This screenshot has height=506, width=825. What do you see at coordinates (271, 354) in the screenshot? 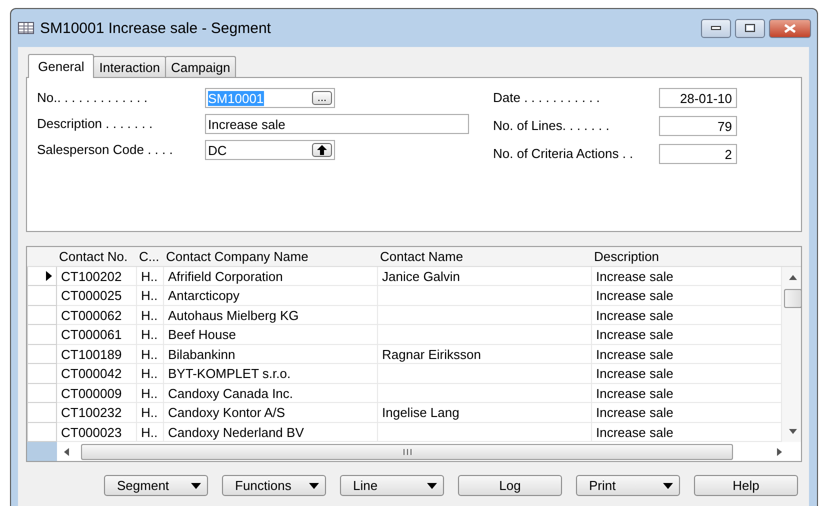
I see `table-cell: Bilabankinn` at bounding box center [271, 354].